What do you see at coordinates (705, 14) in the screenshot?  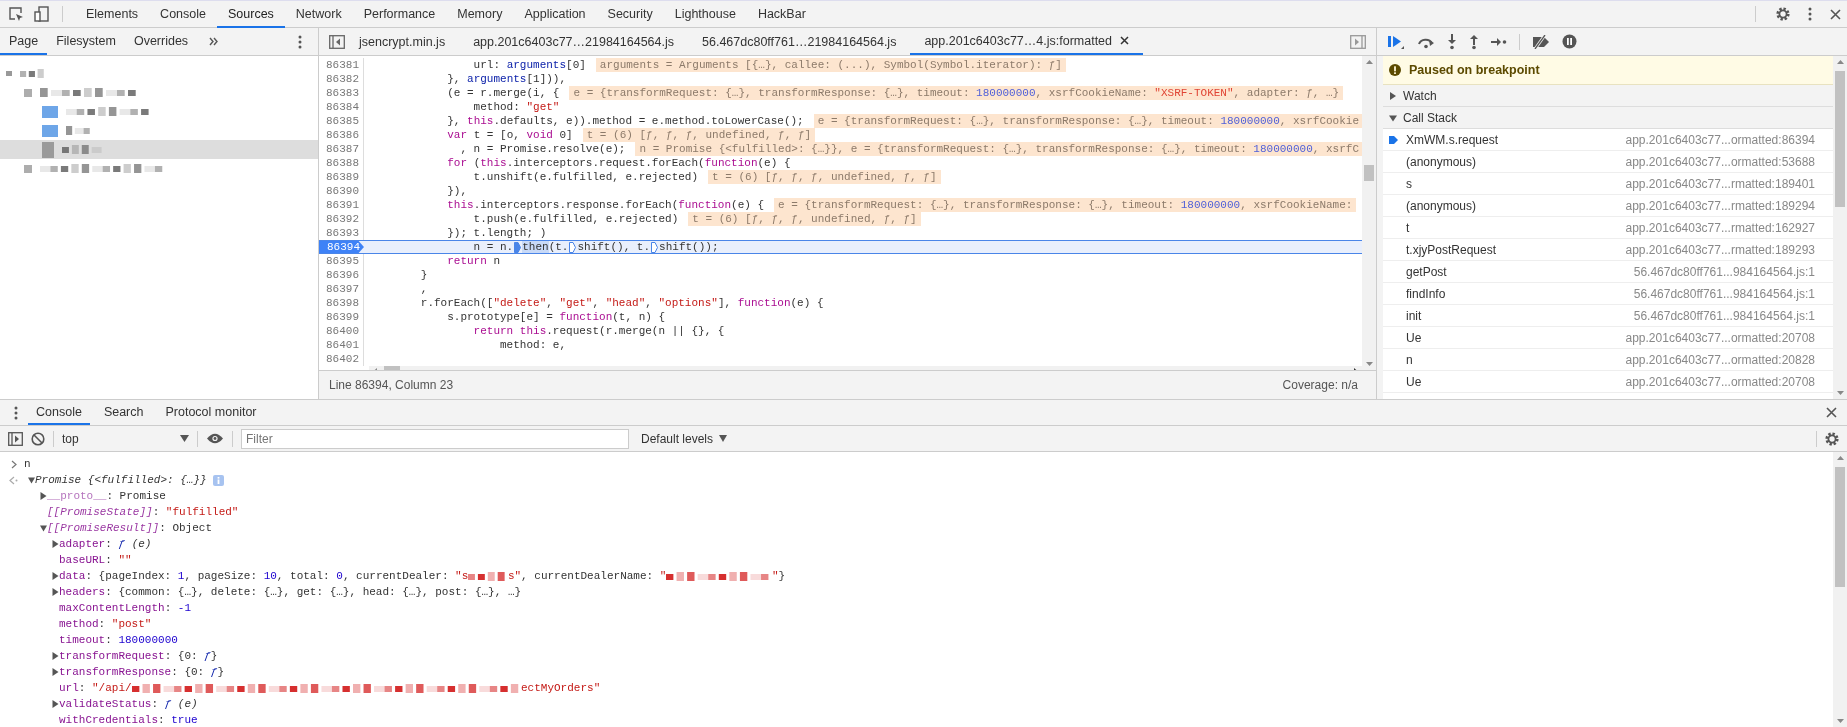 I see `panel-tab: Lighthouse` at bounding box center [705, 14].